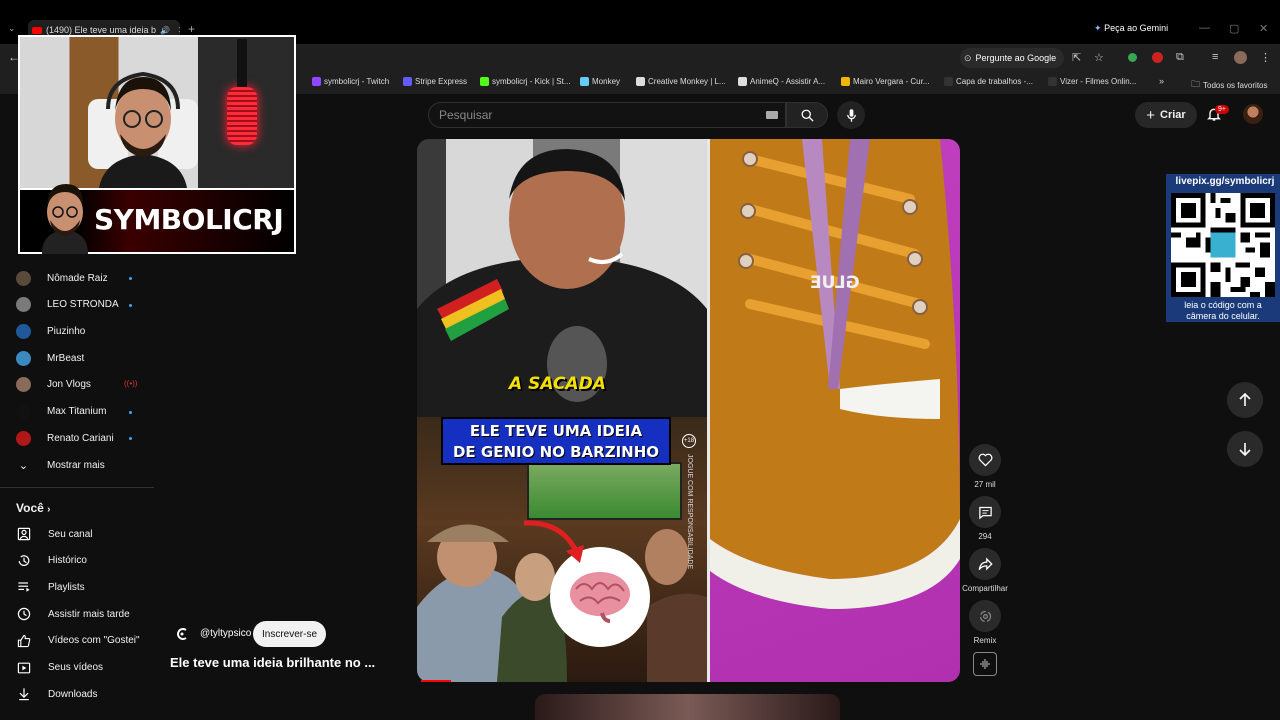  Describe the element at coordinates (1253, 114) in the screenshot. I see `avatar` at that location.